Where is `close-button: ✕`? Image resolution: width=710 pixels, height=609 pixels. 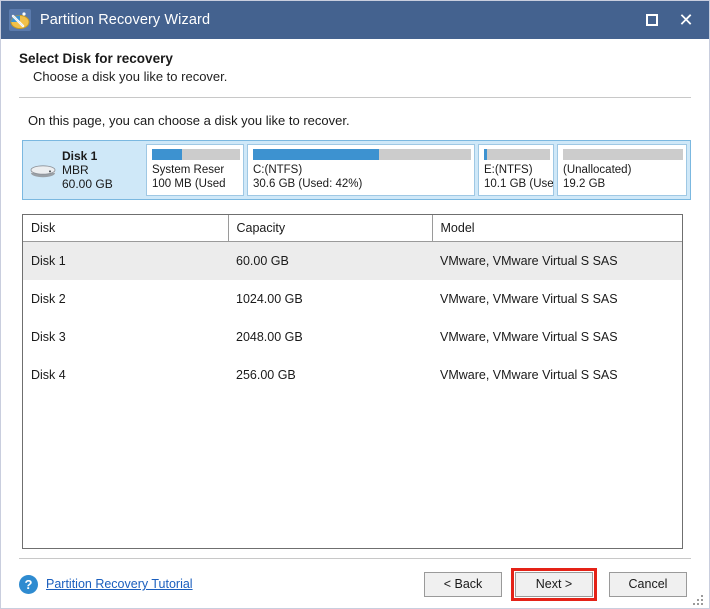 close-button: ✕ is located at coordinates (686, 20).